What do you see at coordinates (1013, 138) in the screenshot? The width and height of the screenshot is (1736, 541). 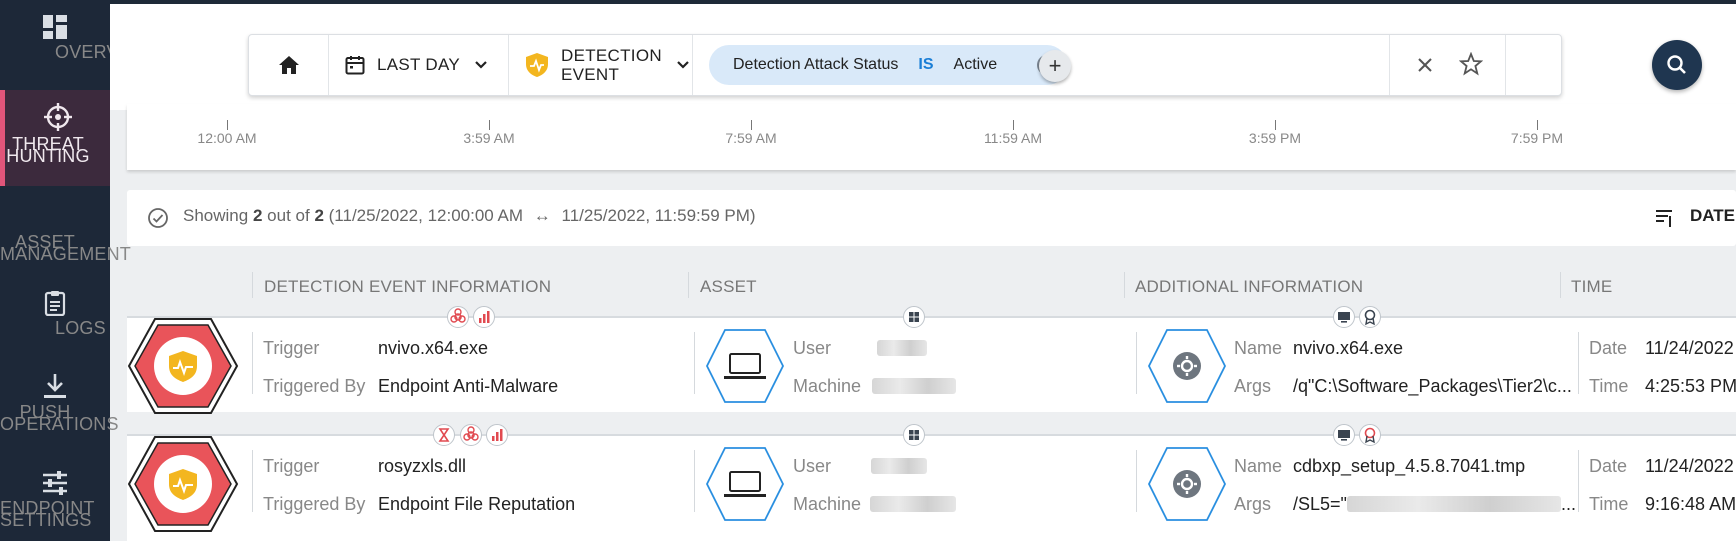 I see `timeline-tick-label: 11:59 AM` at bounding box center [1013, 138].